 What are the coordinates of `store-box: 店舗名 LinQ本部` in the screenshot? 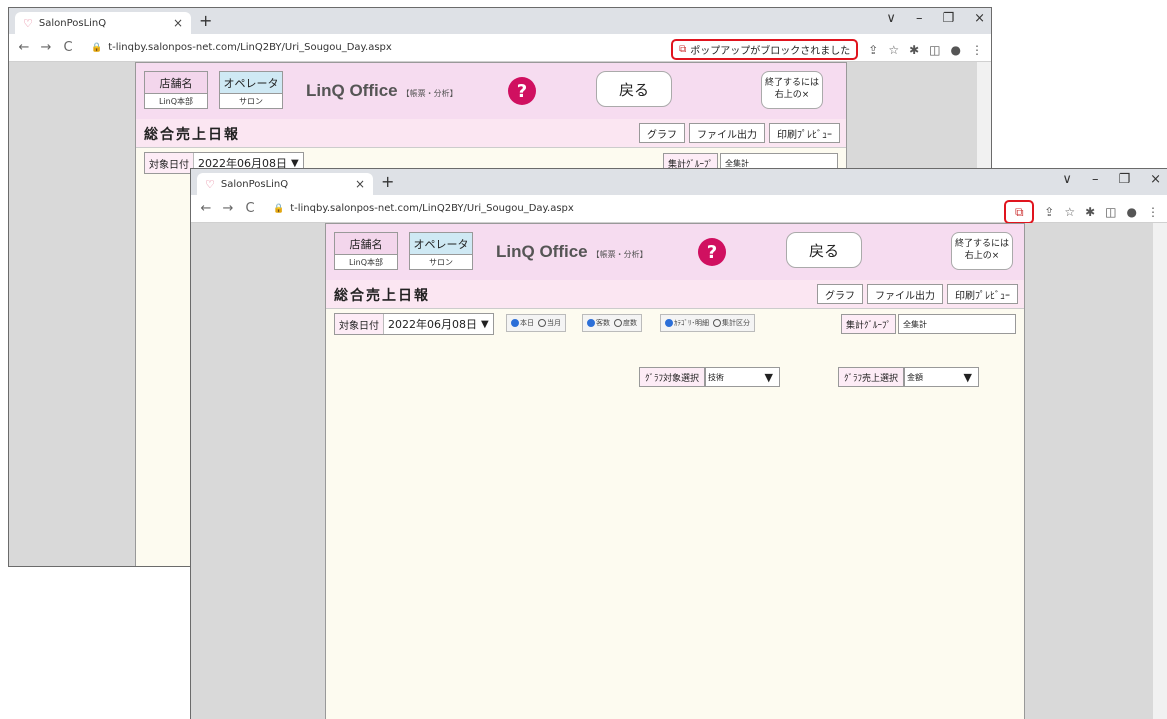 It's located at (366, 251).